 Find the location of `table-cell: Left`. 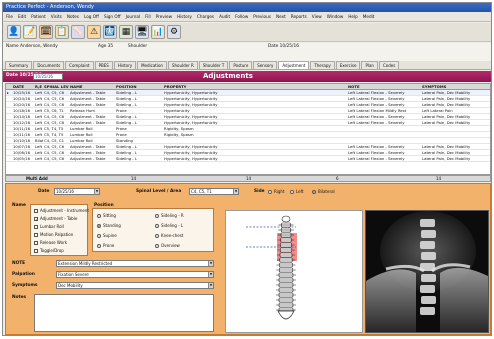

table-cell: Left is located at coordinates (39, 98).